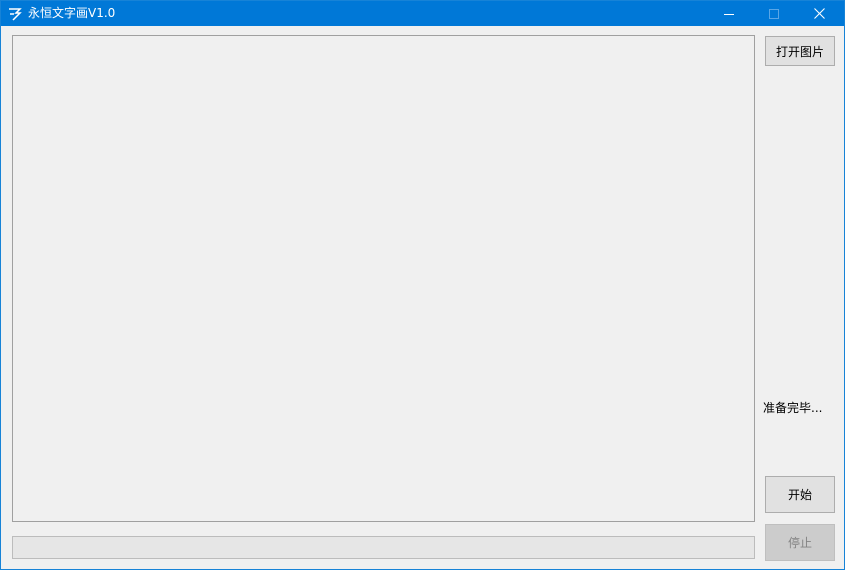 Image resolution: width=845 pixels, height=570 pixels. Describe the element at coordinates (383, 547) in the screenshot. I see `progress-bar` at that location.